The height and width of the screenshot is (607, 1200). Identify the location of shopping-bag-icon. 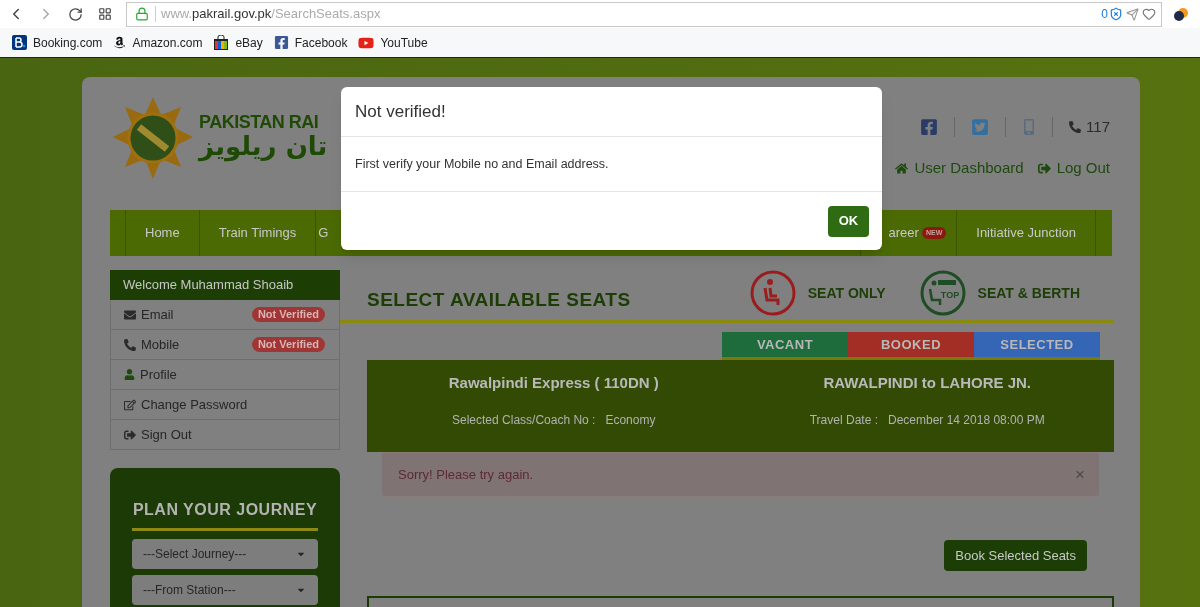
(221, 42).